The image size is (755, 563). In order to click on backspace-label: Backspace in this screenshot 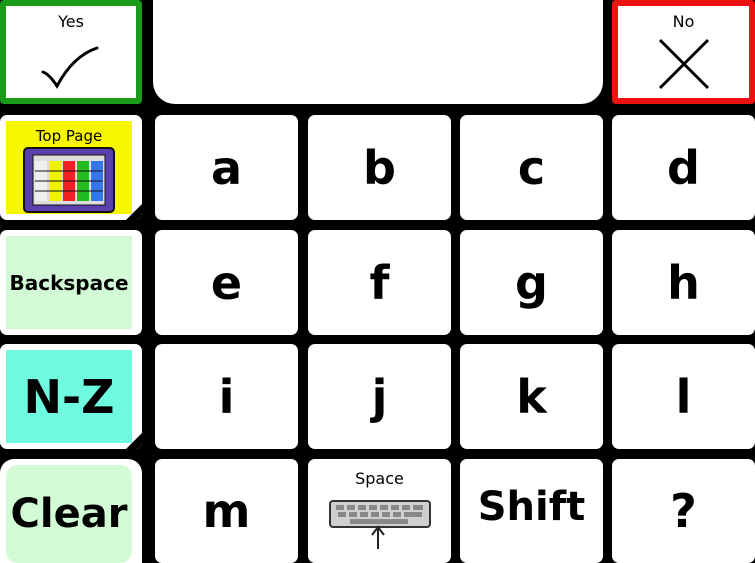, I will do `click(69, 282)`.